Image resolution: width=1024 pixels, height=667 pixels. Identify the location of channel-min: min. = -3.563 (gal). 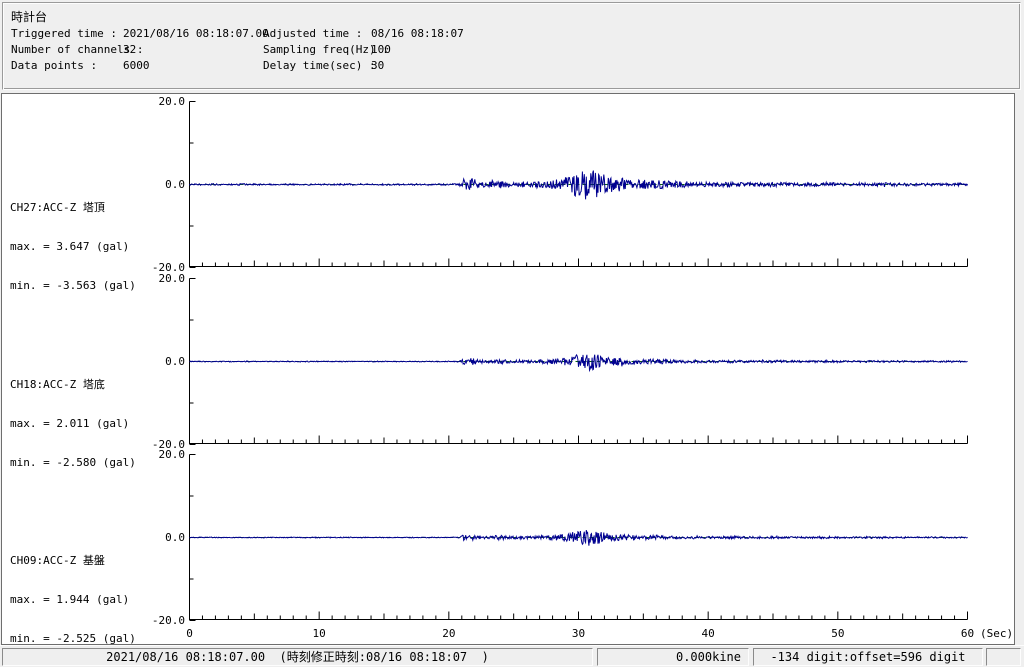
(73, 285).